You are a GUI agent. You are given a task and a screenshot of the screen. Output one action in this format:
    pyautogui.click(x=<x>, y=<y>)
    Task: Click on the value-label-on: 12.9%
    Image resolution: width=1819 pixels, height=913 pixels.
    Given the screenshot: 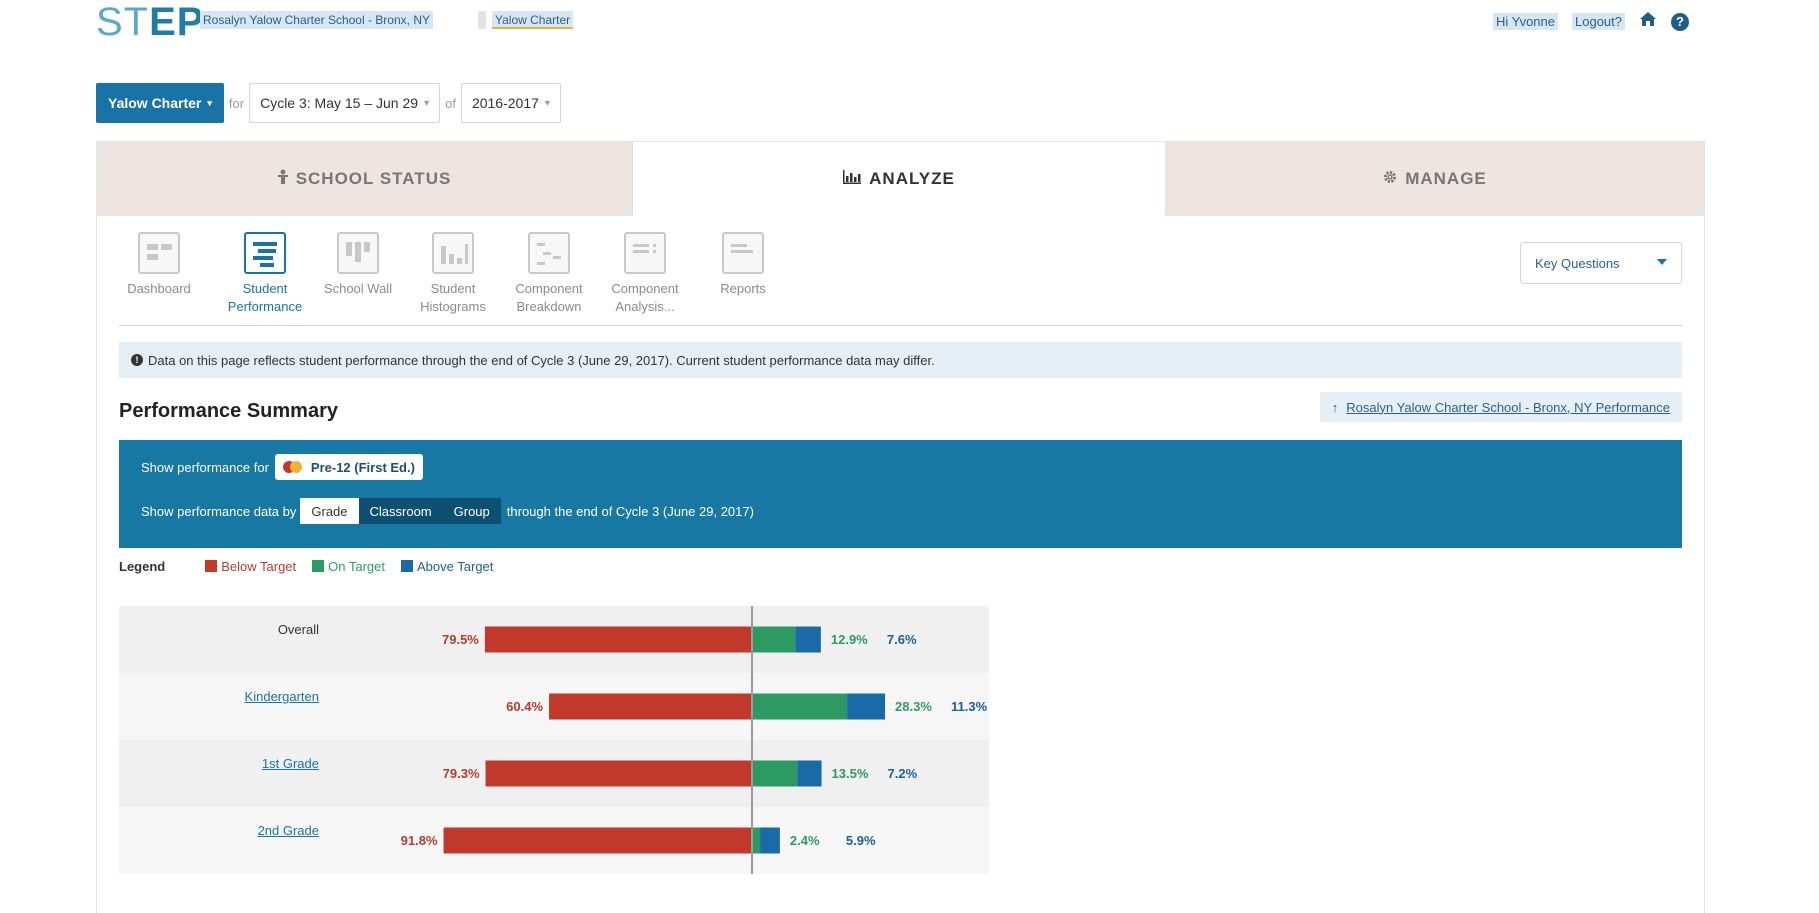 What is the action you would take?
    pyautogui.click(x=849, y=639)
    